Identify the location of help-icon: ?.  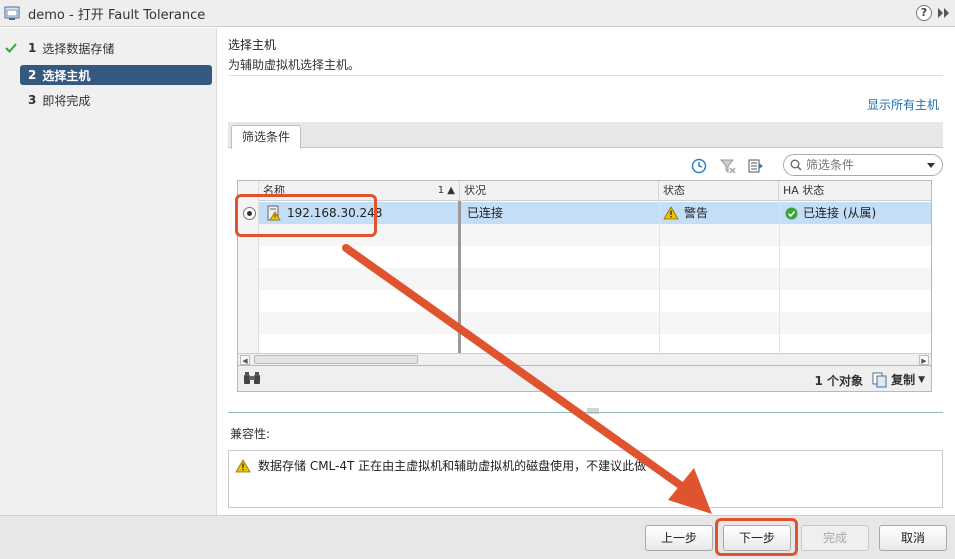
(924, 13).